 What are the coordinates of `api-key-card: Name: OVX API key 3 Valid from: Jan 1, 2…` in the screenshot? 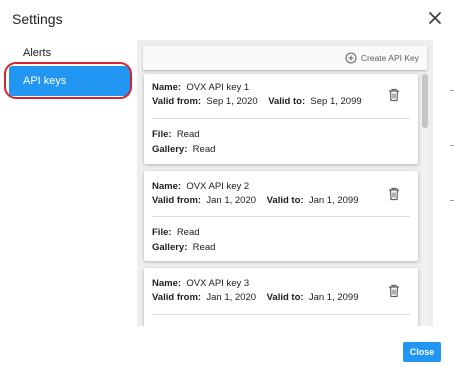 It's located at (281, 297).